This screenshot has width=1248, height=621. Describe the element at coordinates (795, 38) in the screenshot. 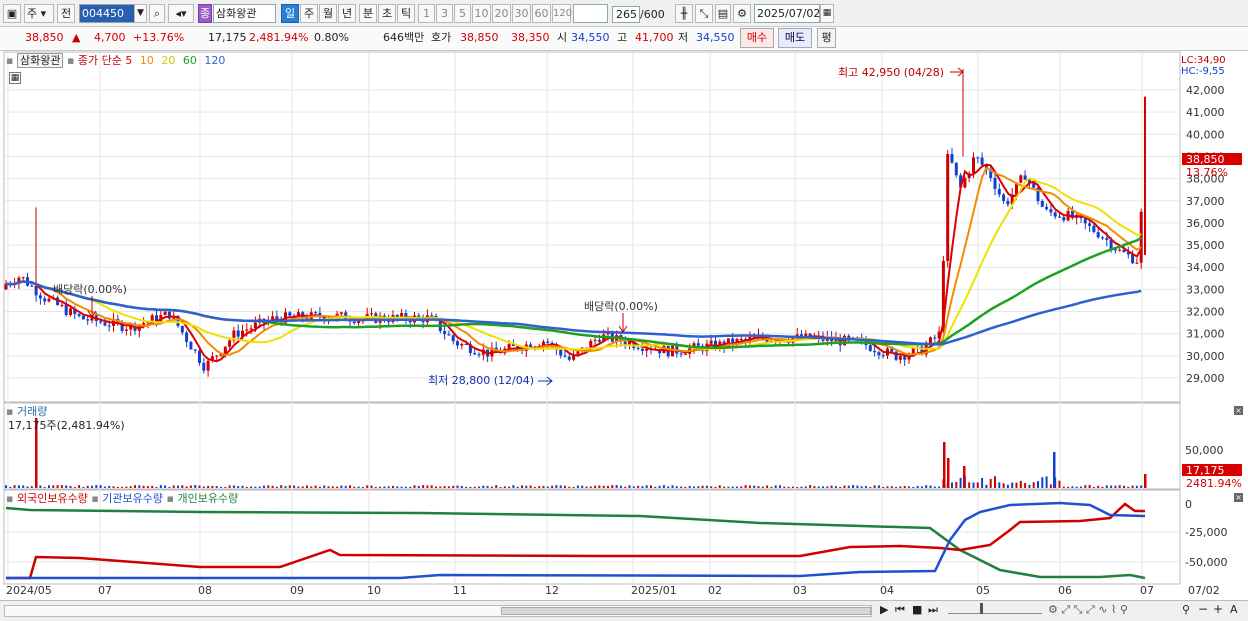

I see `sell-button: 매도` at that location.